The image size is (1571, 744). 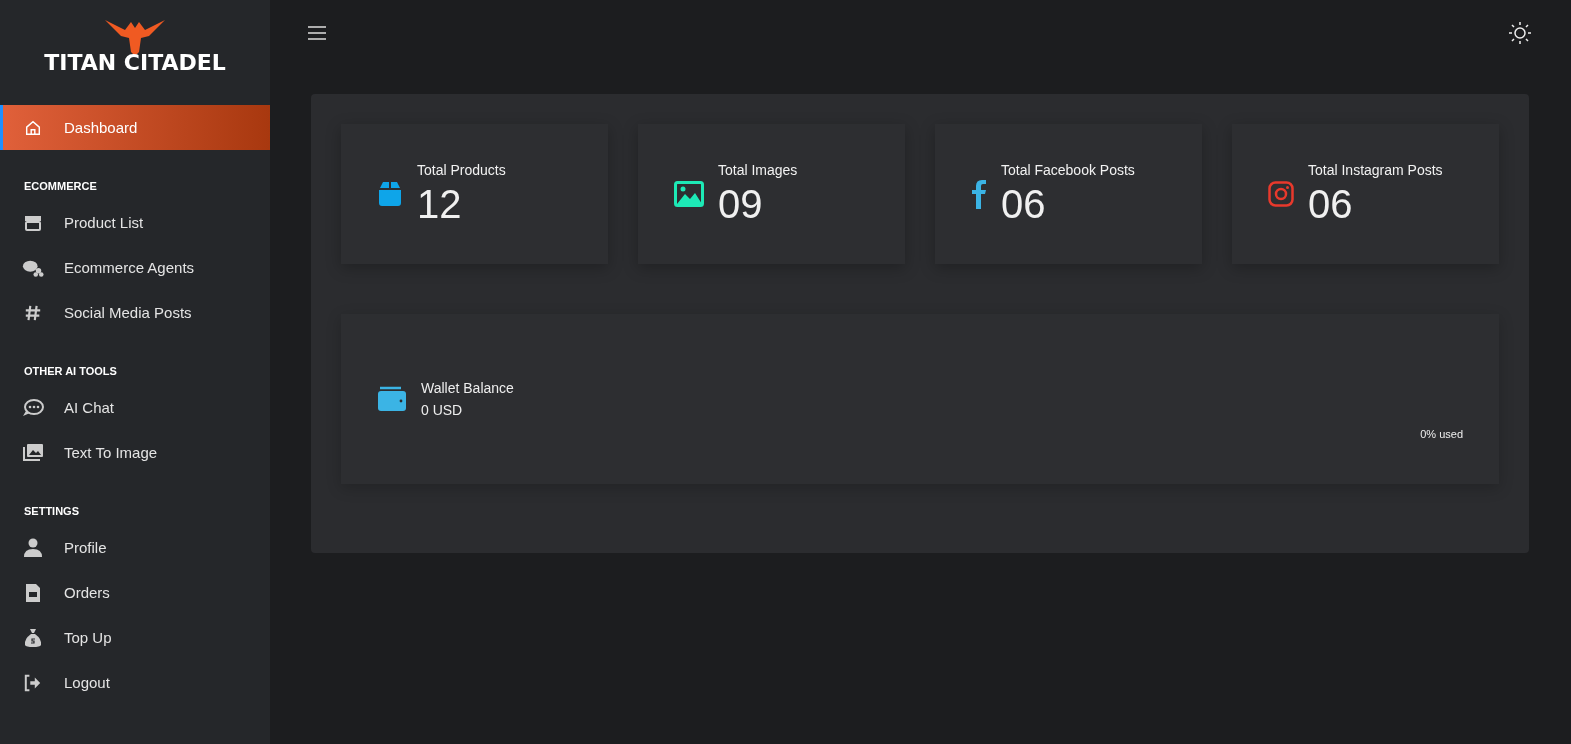 What do you see at coordinates (135, 592) in the screenshot?
I see `nav-item: Orders` at bounding box center [135, 592].